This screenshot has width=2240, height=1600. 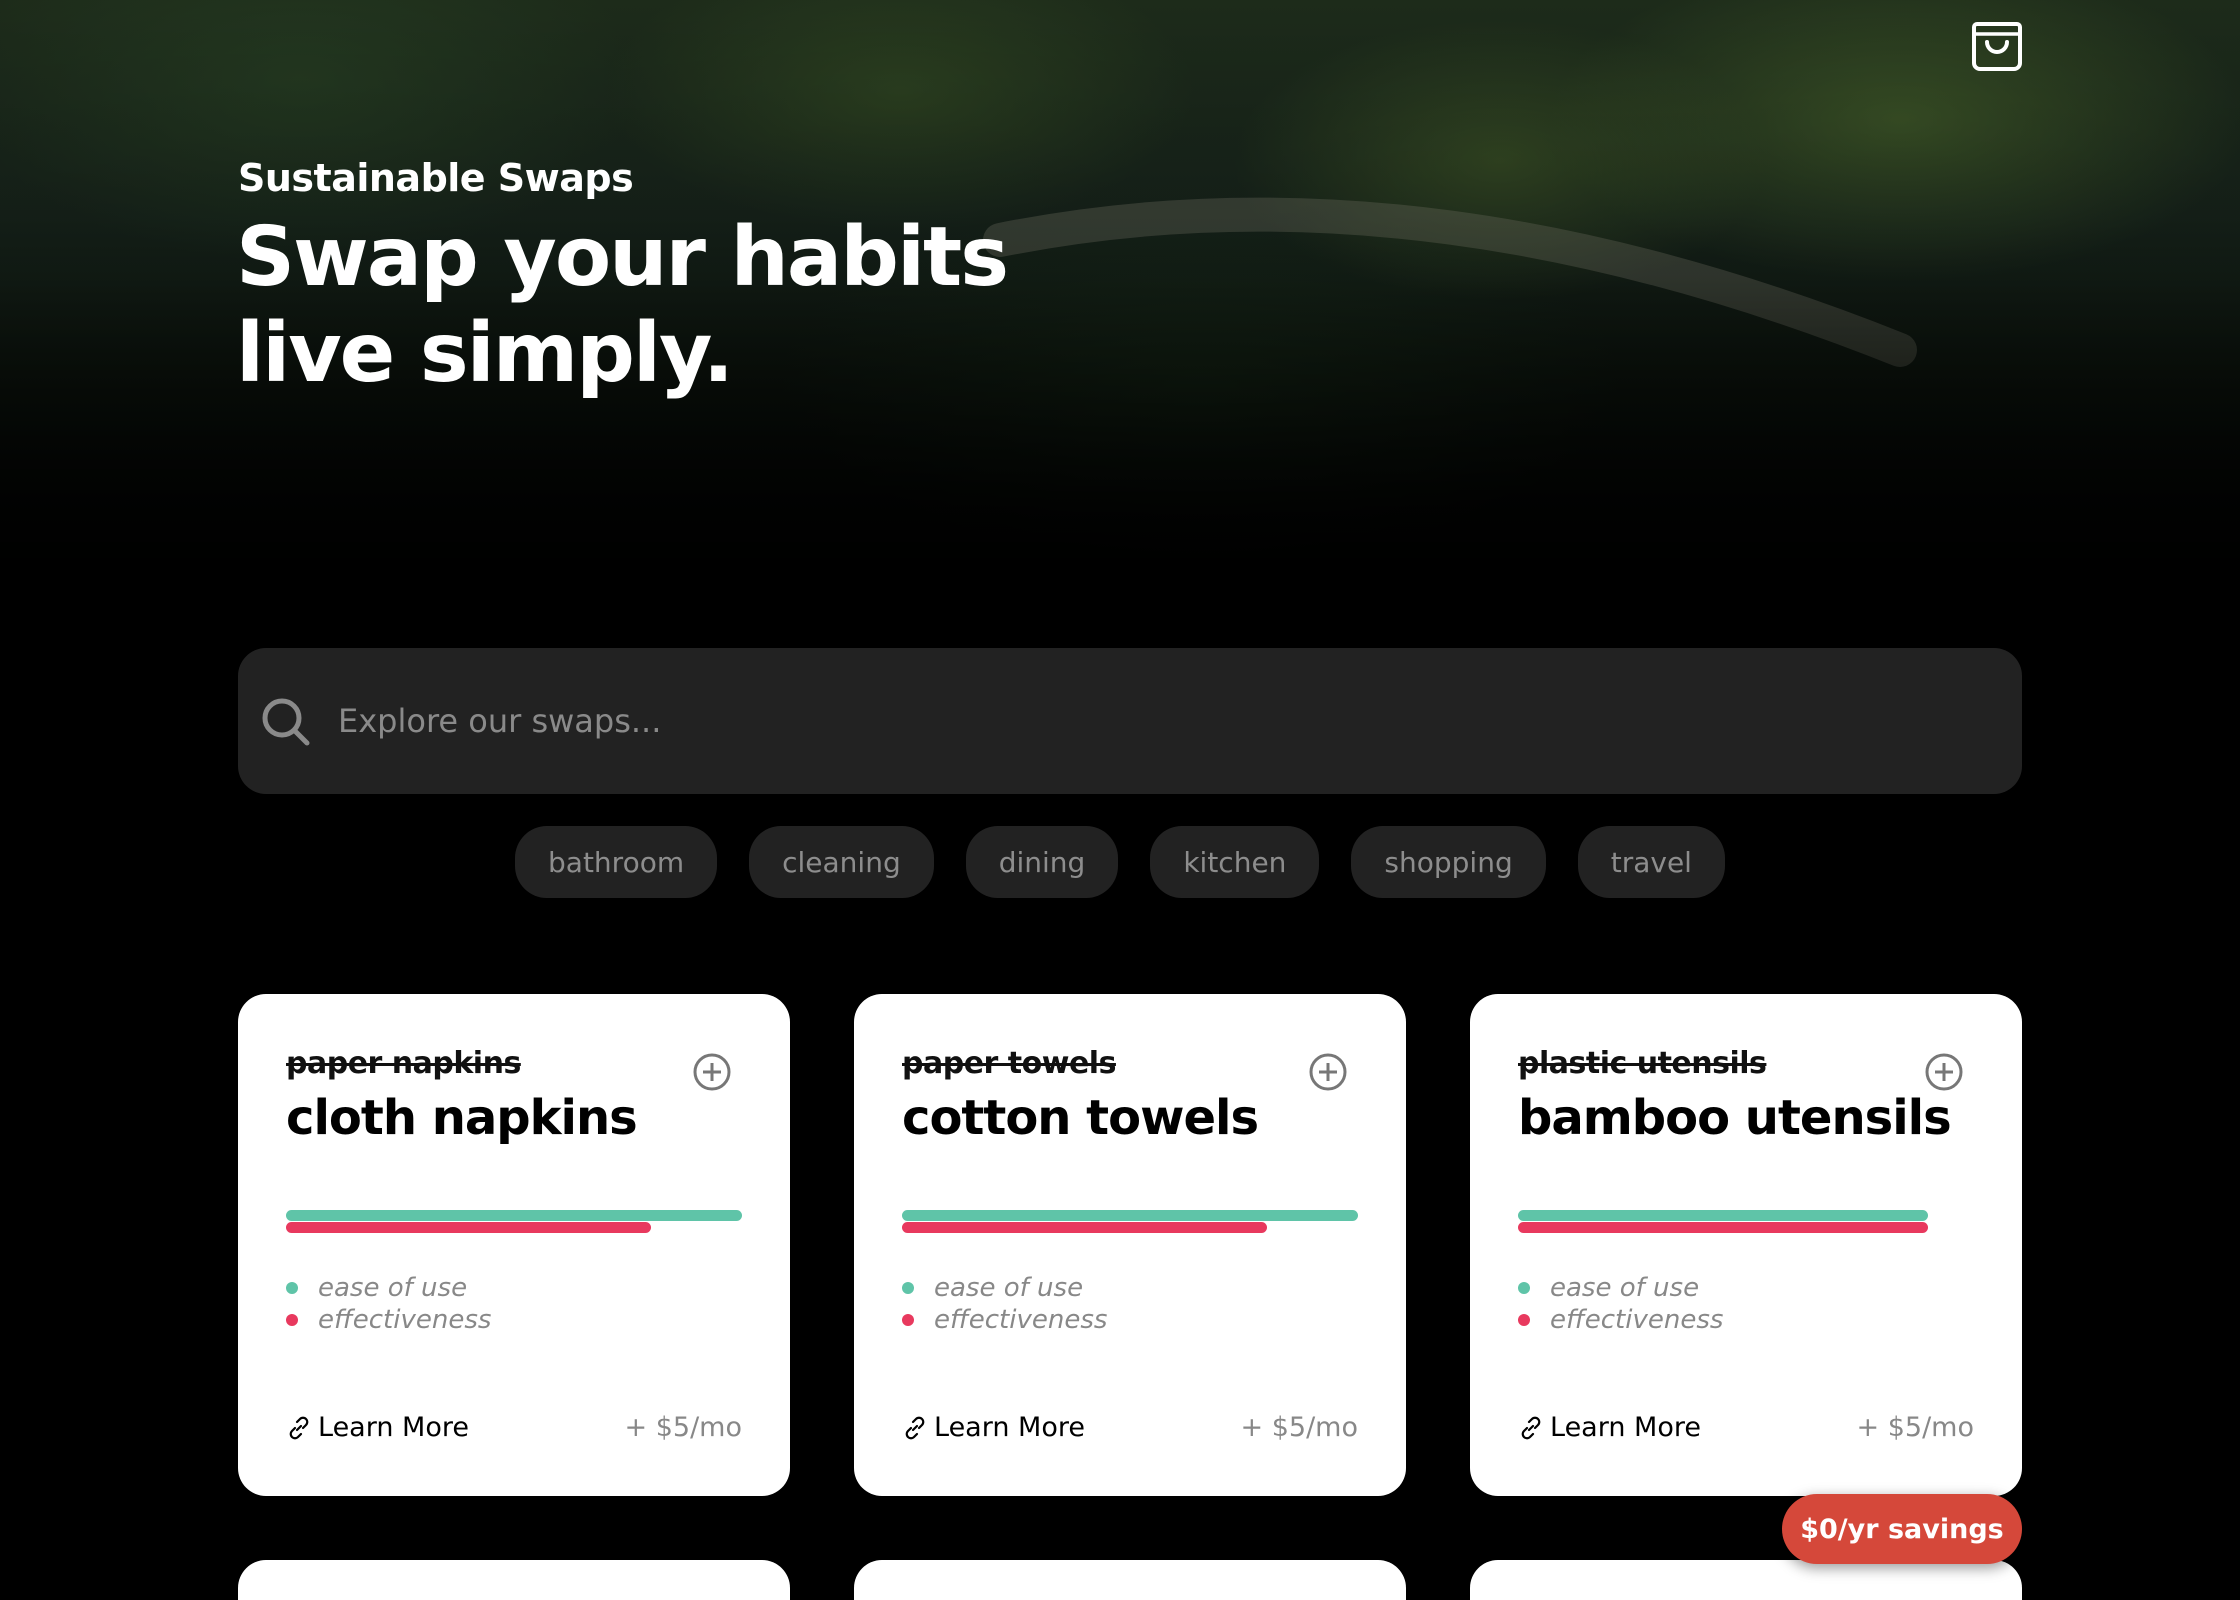 I want to click on tag-travel: travel, so click(x=1651, y=862).